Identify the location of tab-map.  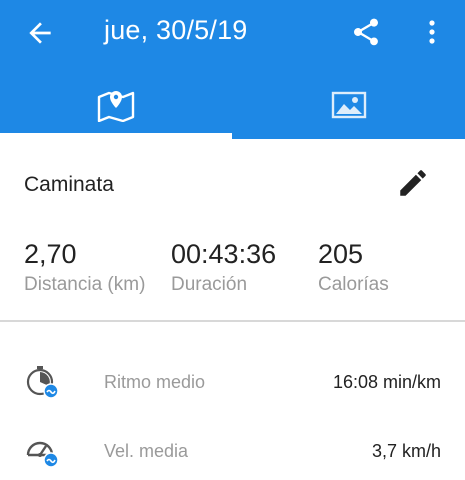
(116, 105).